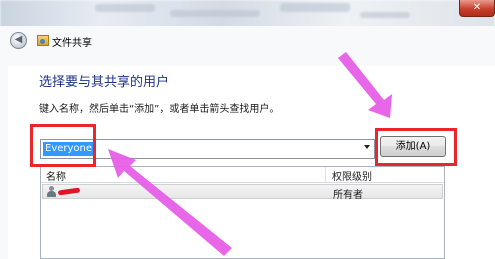 The image size is (495, 259). What do you see at coordinates (170, 202) in the screenshot?
I see `arrow-to-everyone-field` at bounding box center [170, 202].